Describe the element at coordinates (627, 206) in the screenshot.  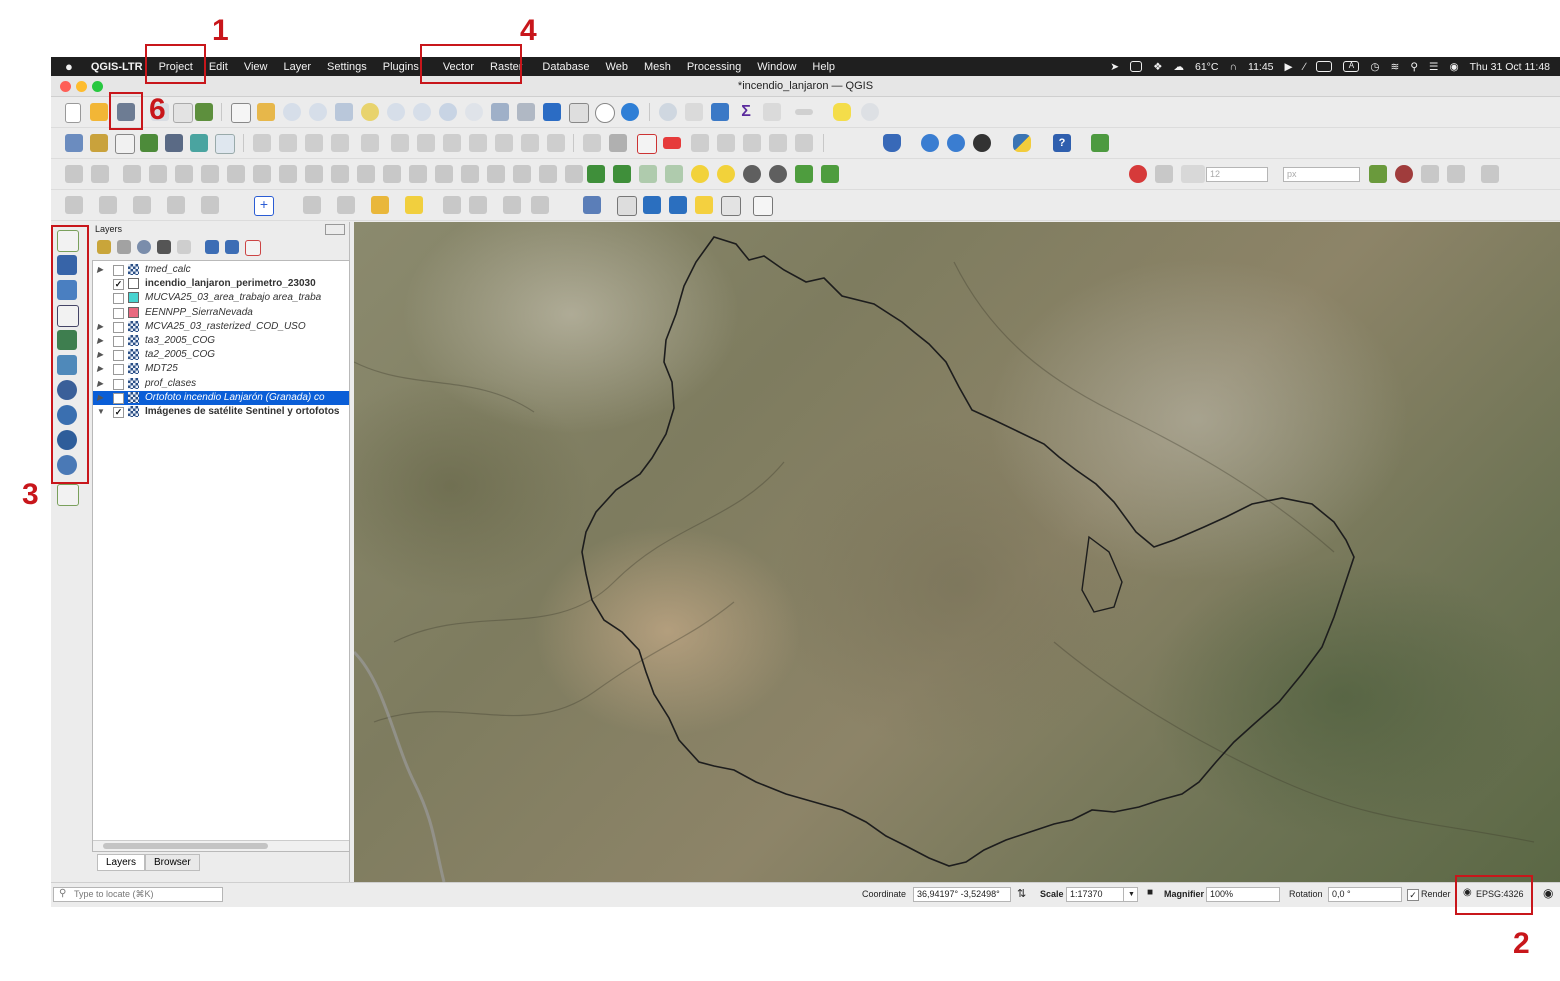
I see `select-annotation-icon` at that location.